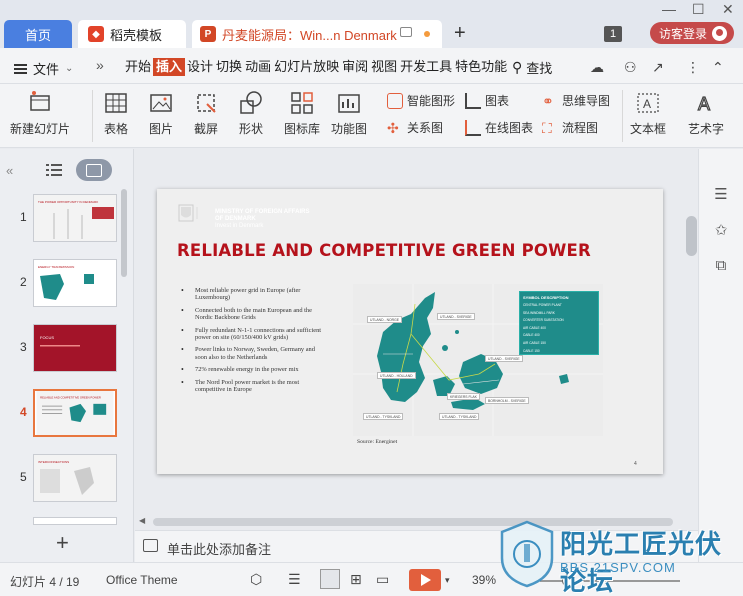 The width and height of the screenshot is (743, 596). Describe the element at coordinates (206, 113) in the screenshot. I see `screenshot-button: 截屏` at that location.